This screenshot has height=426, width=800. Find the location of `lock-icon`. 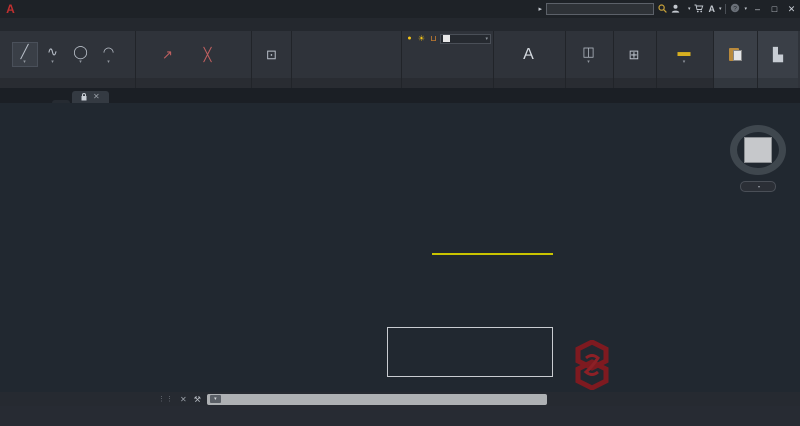

lock-icon is located at coordinates (84, 96).